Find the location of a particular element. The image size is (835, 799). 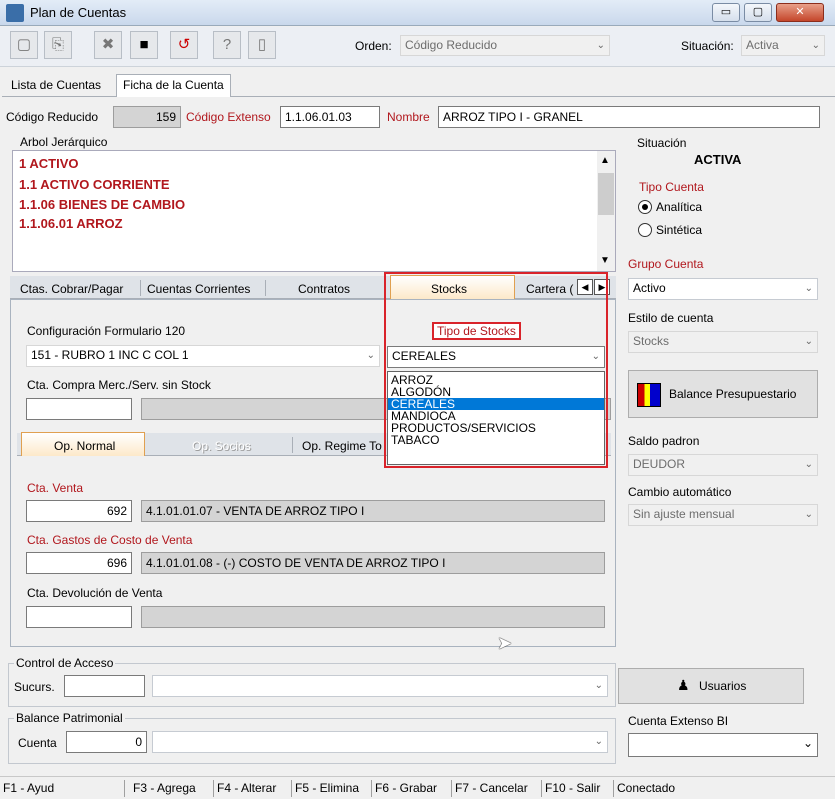

saldo-value: DEUDOR is located at coordinates (659, 464).